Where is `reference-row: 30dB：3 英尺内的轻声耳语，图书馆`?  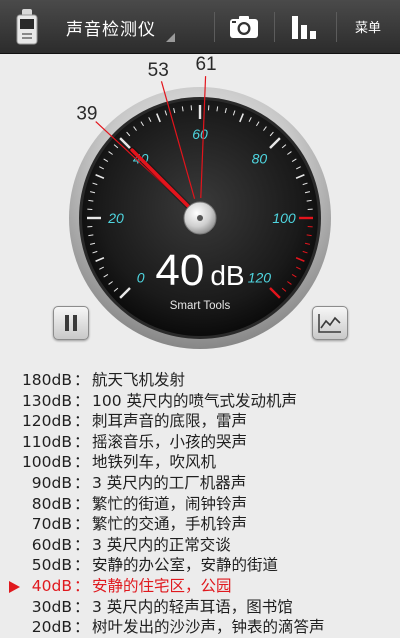 reference-row: 30dB：3 英尺内的轻声耳语，图书馆 is located at coordinates (200, 607).